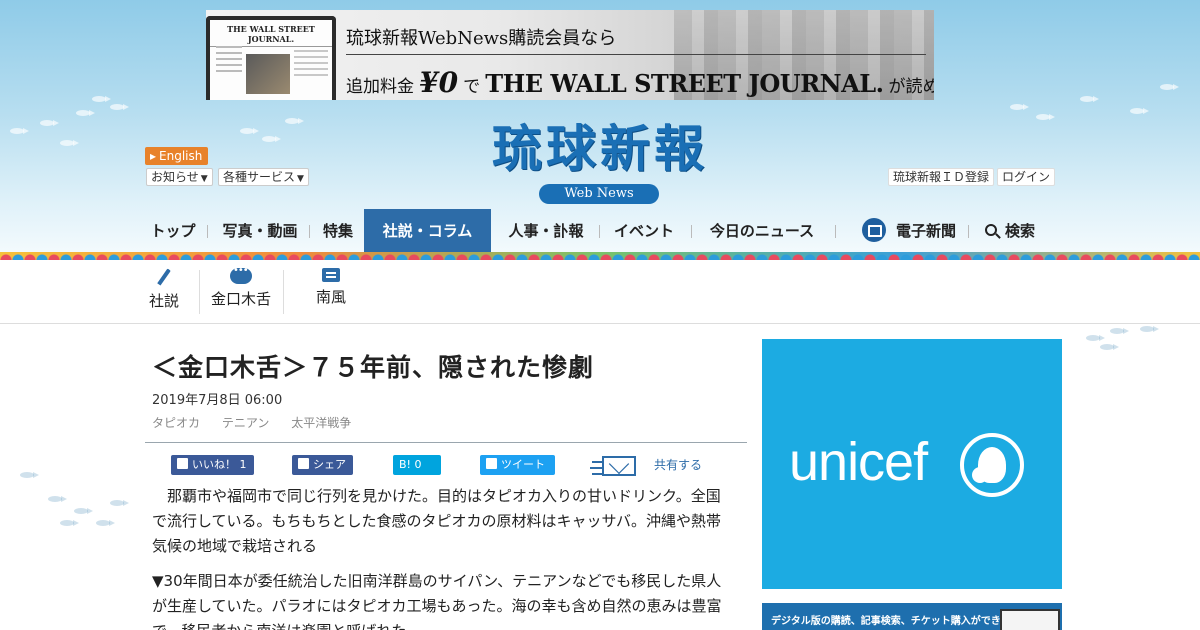  I want to click on digital-paper-icon, so click(873, 229).